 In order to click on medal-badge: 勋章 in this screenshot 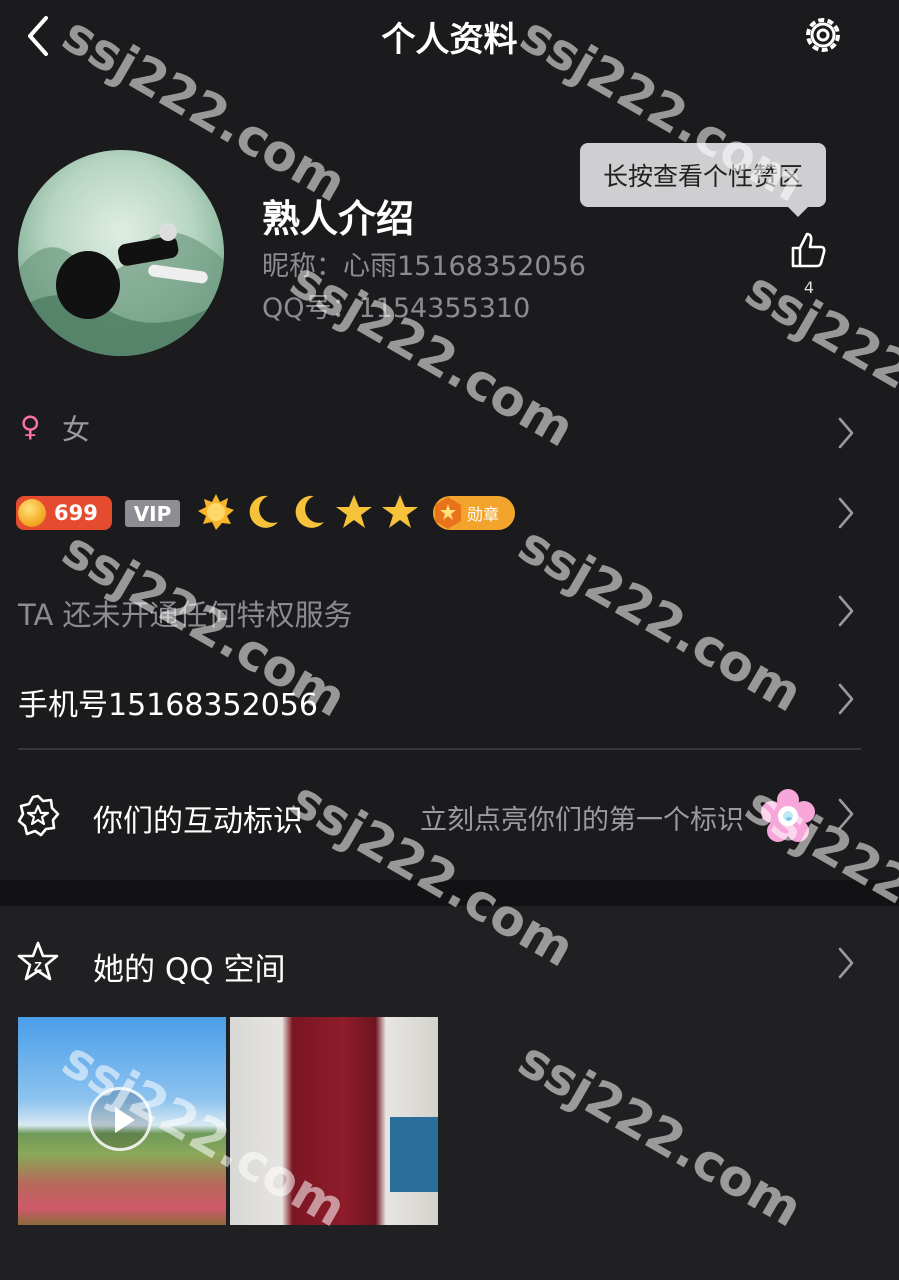, I will do `click(474, 513)`.